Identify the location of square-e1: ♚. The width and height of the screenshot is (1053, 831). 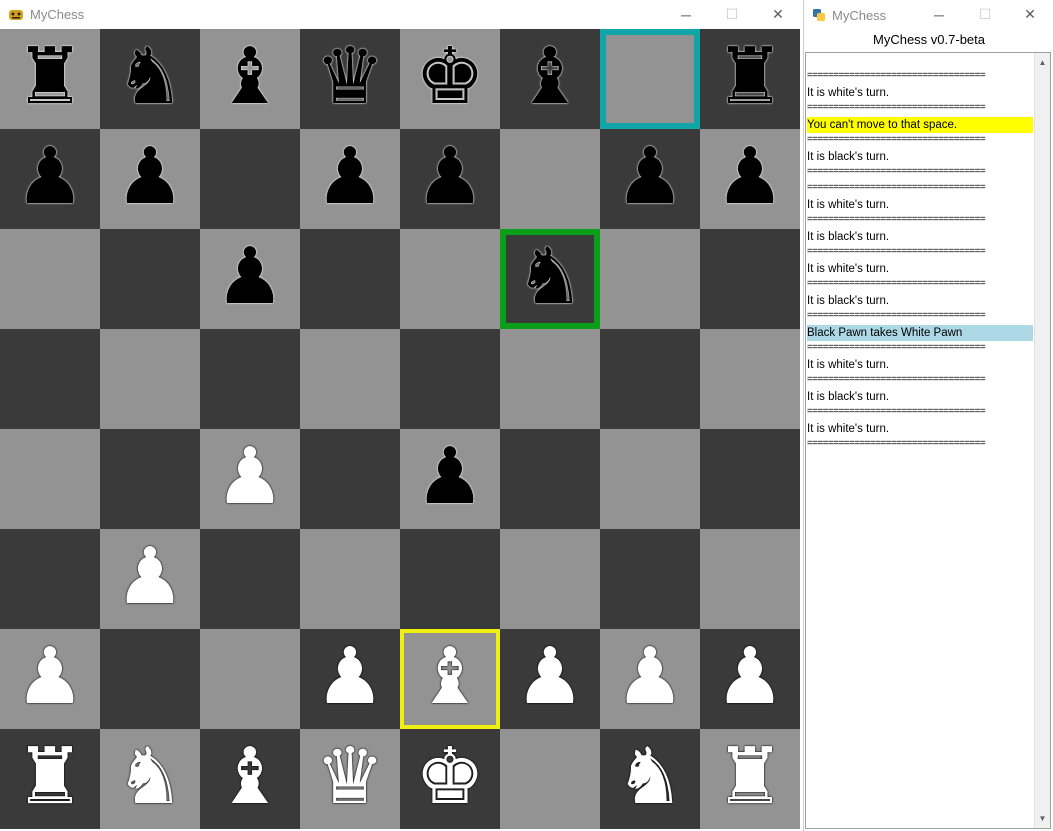
(450, 779).